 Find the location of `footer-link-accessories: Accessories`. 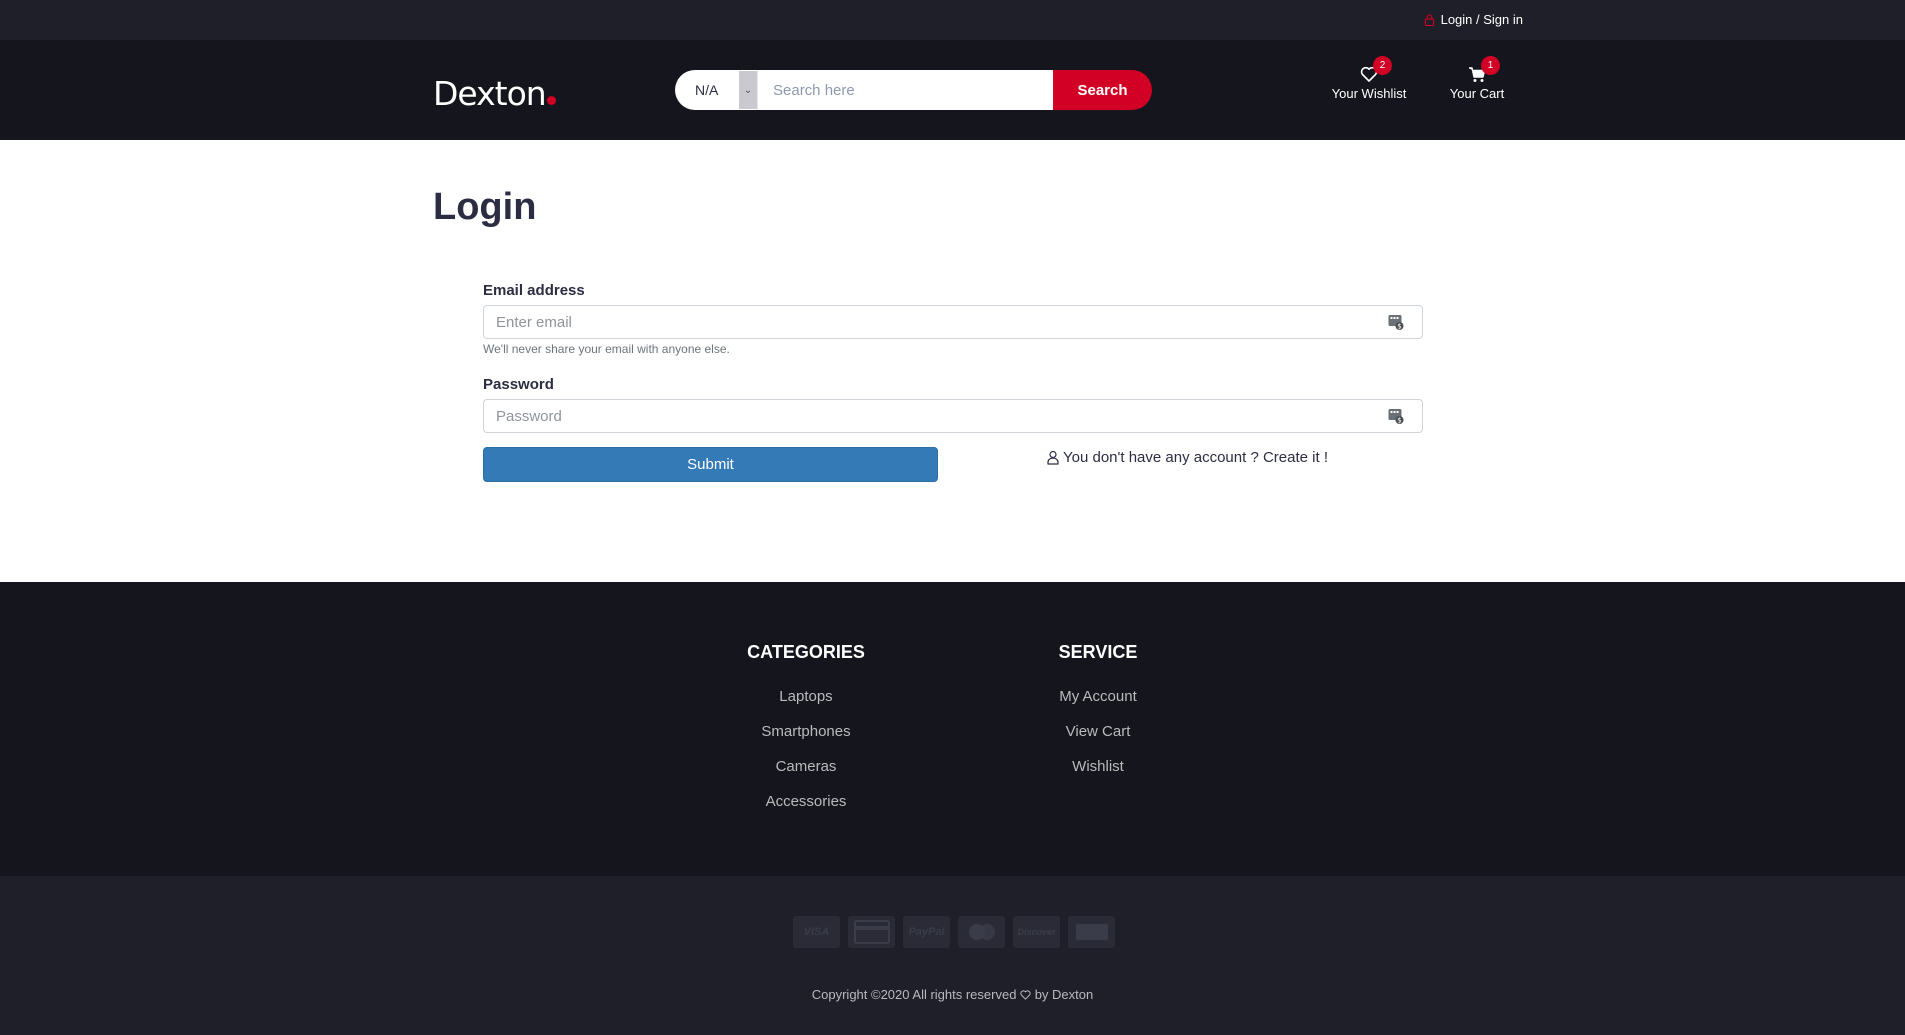

footer-link-accessories: Accessories is located at coordinates (806, 809).